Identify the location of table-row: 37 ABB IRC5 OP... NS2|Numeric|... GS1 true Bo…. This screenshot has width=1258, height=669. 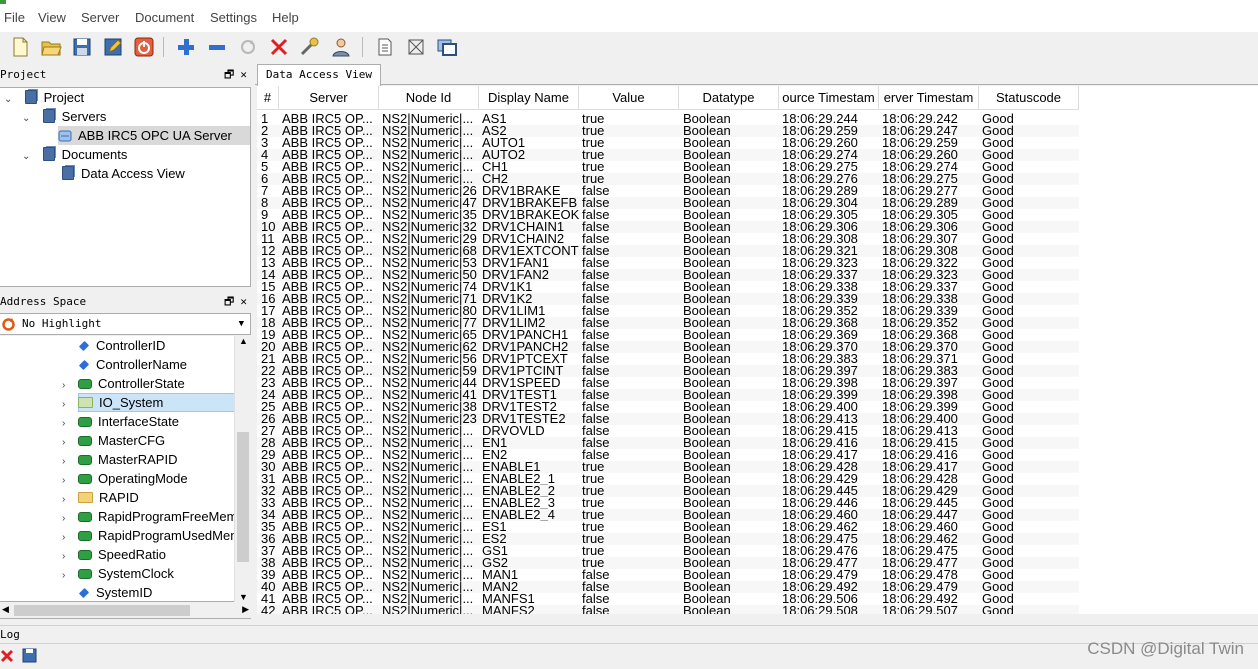
(668, 551).